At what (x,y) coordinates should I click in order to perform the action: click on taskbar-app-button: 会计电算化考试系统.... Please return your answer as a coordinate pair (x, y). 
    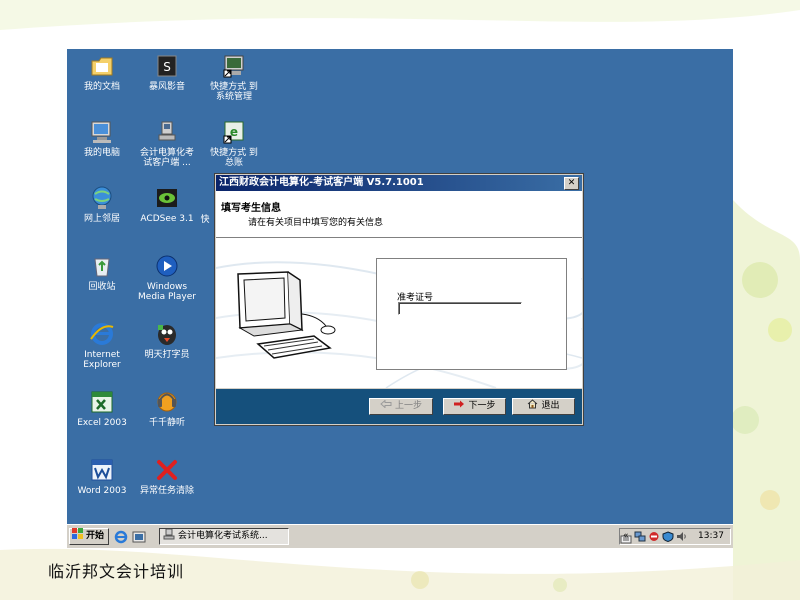
    Looking at the image, I should click on (224, 536).